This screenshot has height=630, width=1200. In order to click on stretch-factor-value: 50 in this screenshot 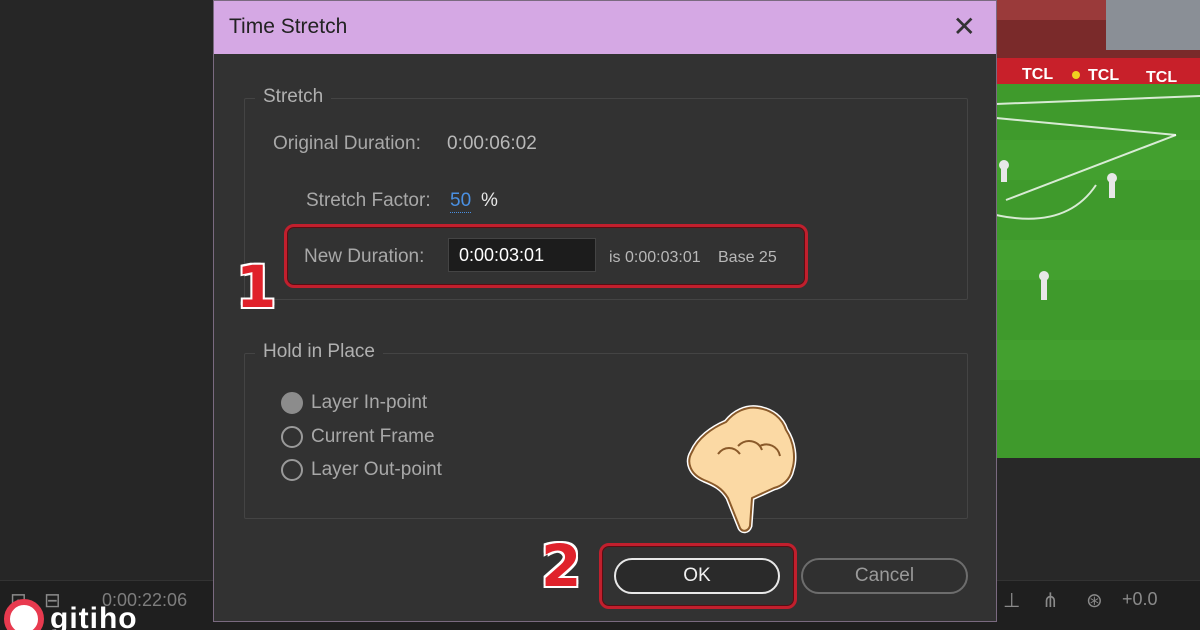, I will do `click(461, 201)`.